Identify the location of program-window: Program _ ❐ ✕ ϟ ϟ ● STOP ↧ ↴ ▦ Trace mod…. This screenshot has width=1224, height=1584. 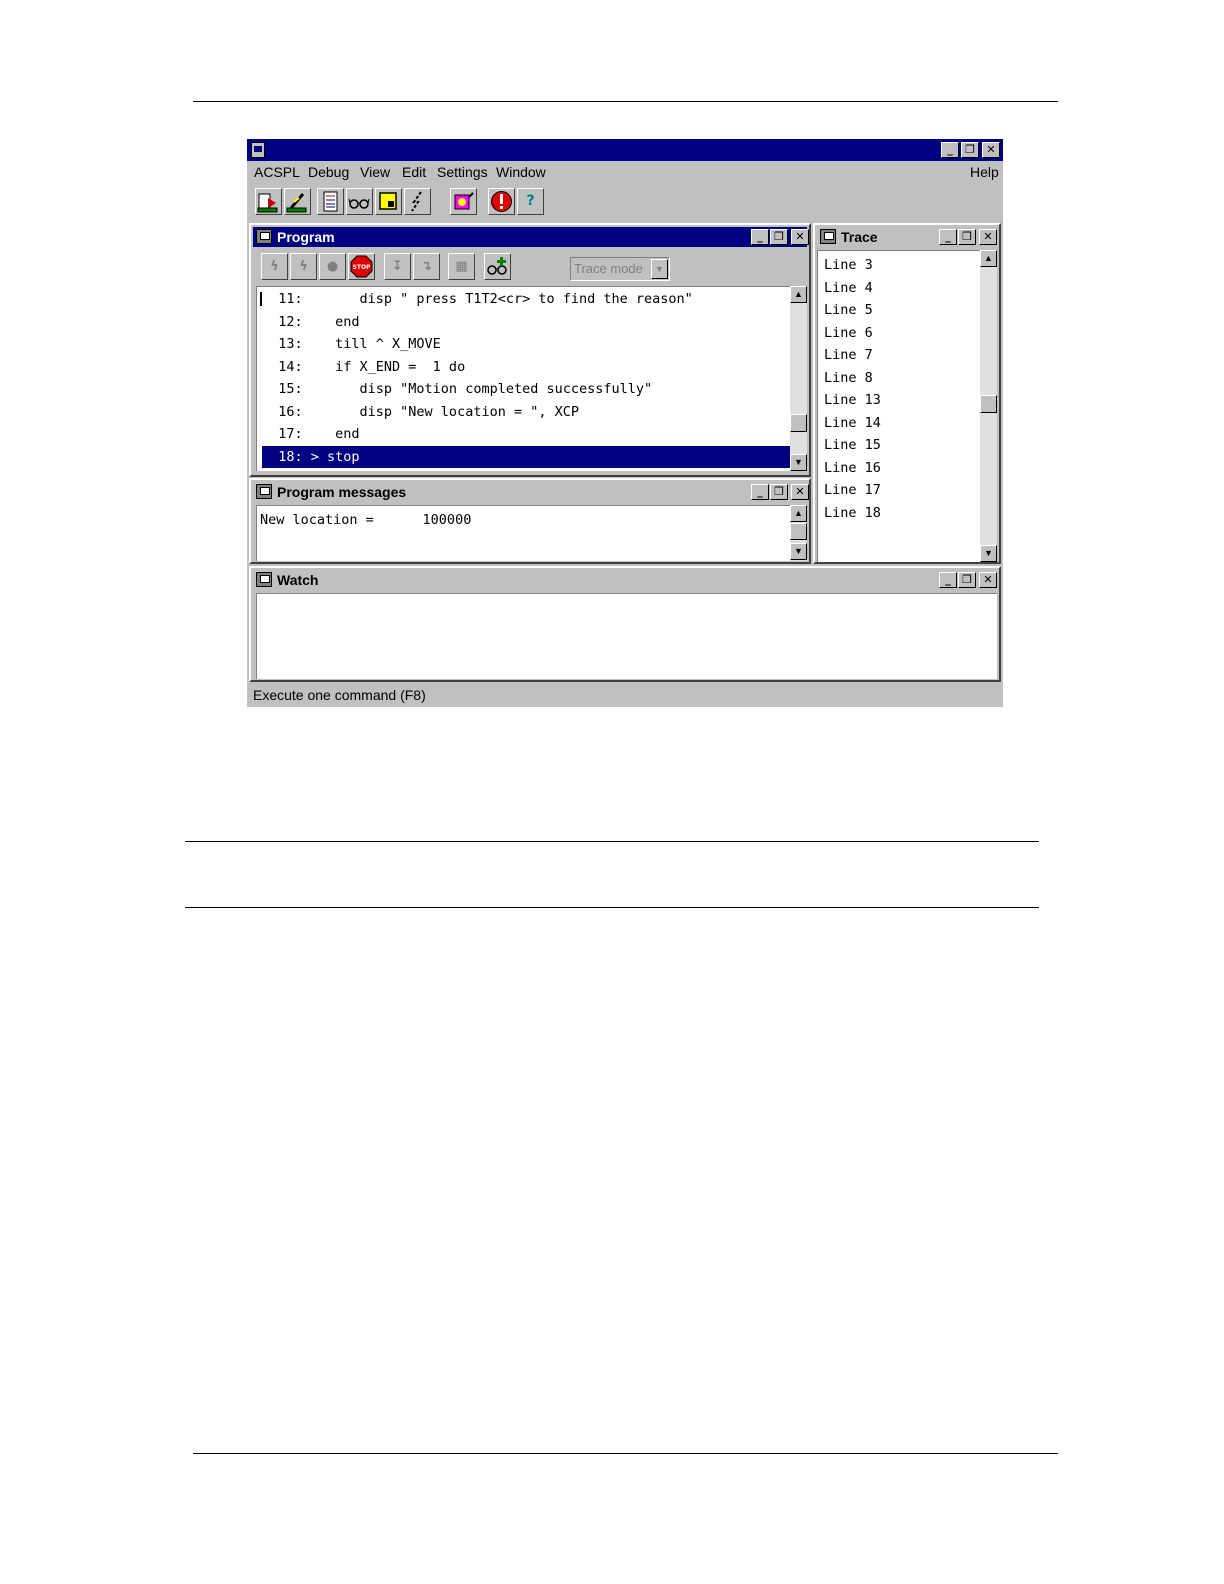
(530, 350).